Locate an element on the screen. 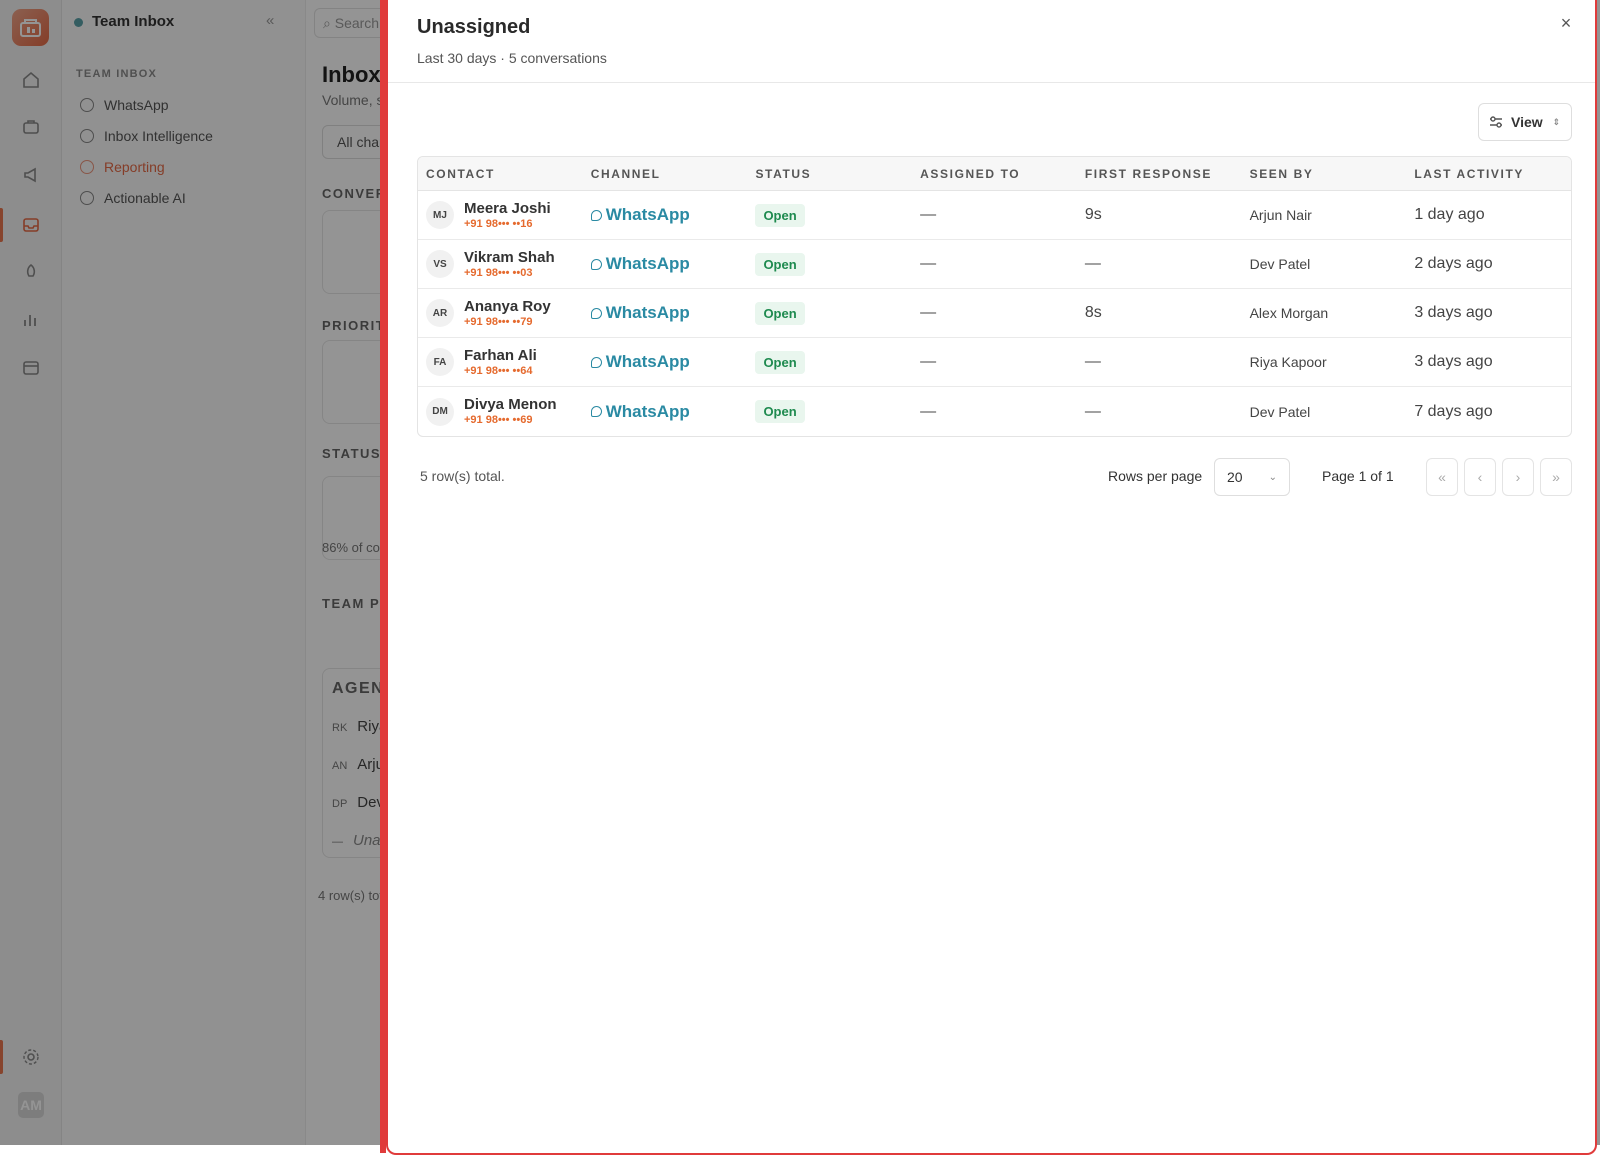 The width and height of the screenshot is (1600, 1155). contact-name: Divya Menon is located at coordinates (510, 404).